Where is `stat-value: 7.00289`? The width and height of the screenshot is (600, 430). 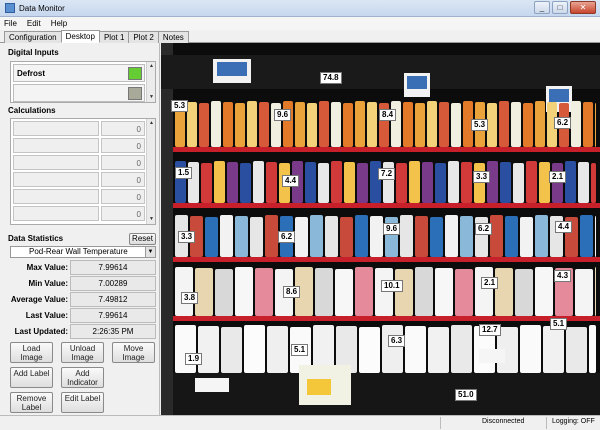
stat-value: 7.00289 is located at coordinates (113, 283).